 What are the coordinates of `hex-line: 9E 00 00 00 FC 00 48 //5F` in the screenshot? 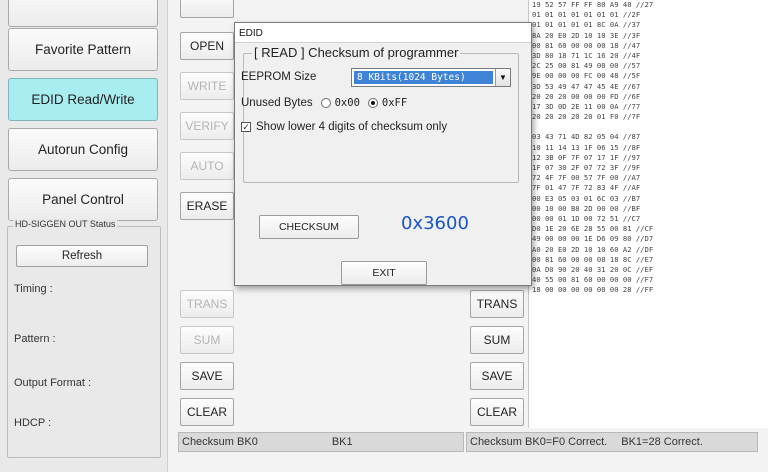 It's located at (586, 76).